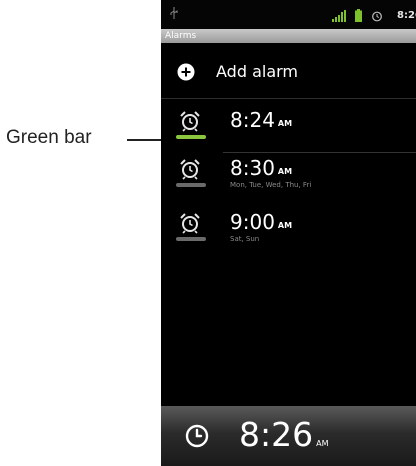 The height and width of the screenshot is (466, 416). Describe the element at coordinates (197, 436) in the screenshot. I see `clock-icon` at that location.